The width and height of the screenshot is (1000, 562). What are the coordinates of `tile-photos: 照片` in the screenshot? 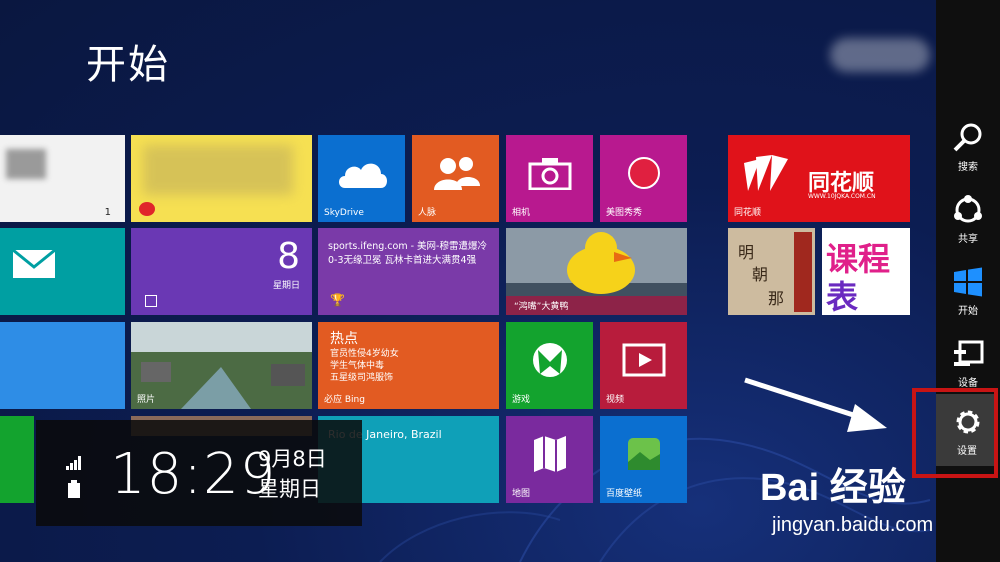 It's located at (221, 365).